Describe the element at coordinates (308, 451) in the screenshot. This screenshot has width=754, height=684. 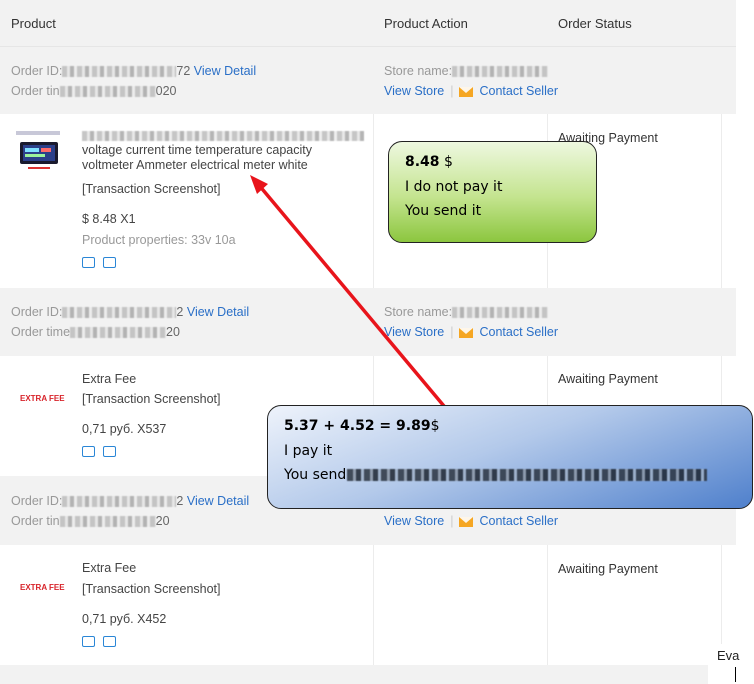
I see `note-blue-line2: I pay it` at that location.